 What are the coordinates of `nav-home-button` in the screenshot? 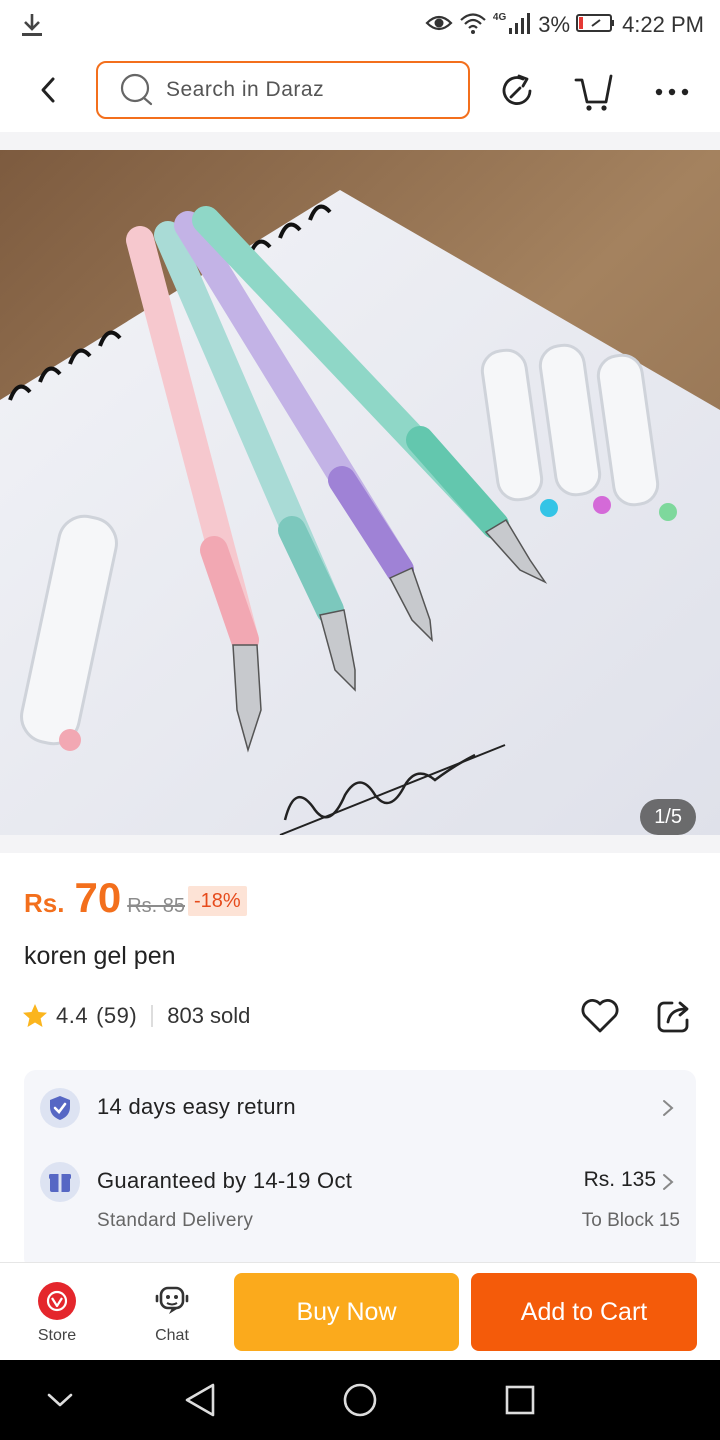 It's located at (360, 1400).